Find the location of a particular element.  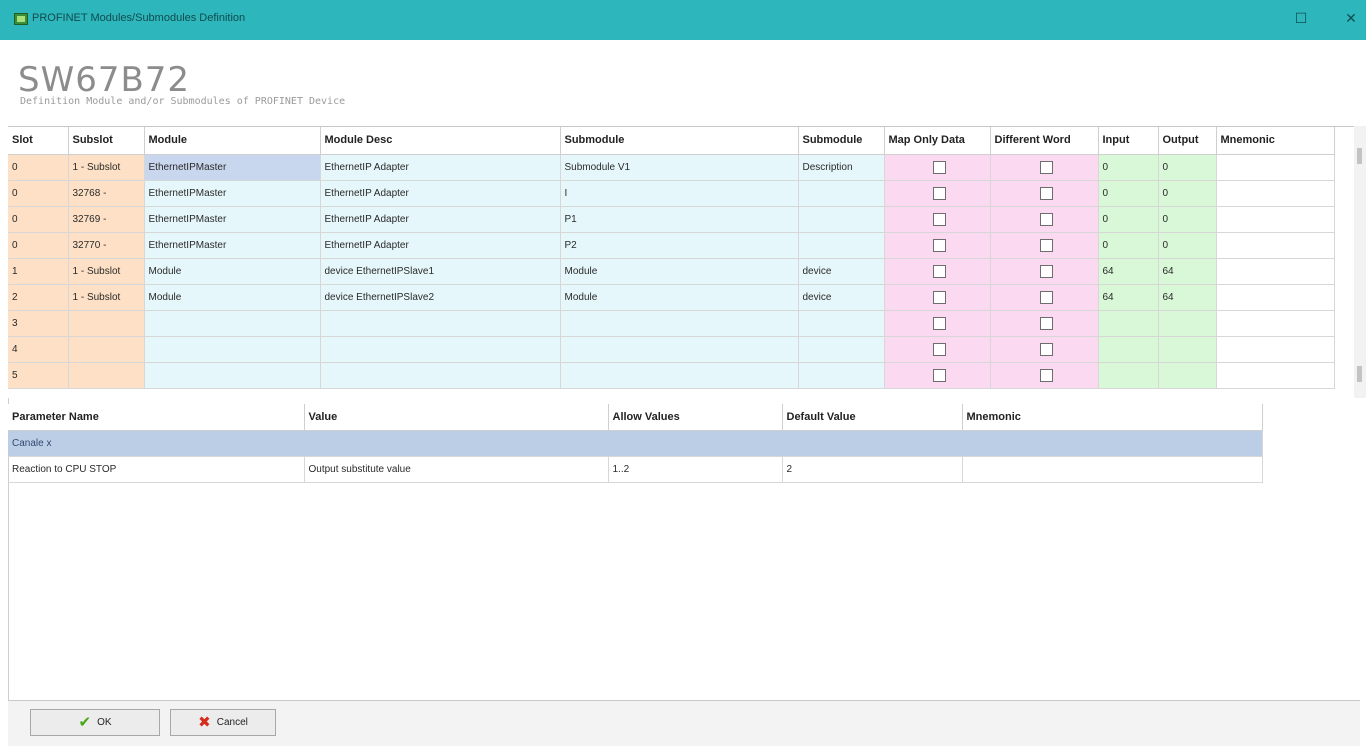

table-row: 3 is located at coordinates (671, 323).